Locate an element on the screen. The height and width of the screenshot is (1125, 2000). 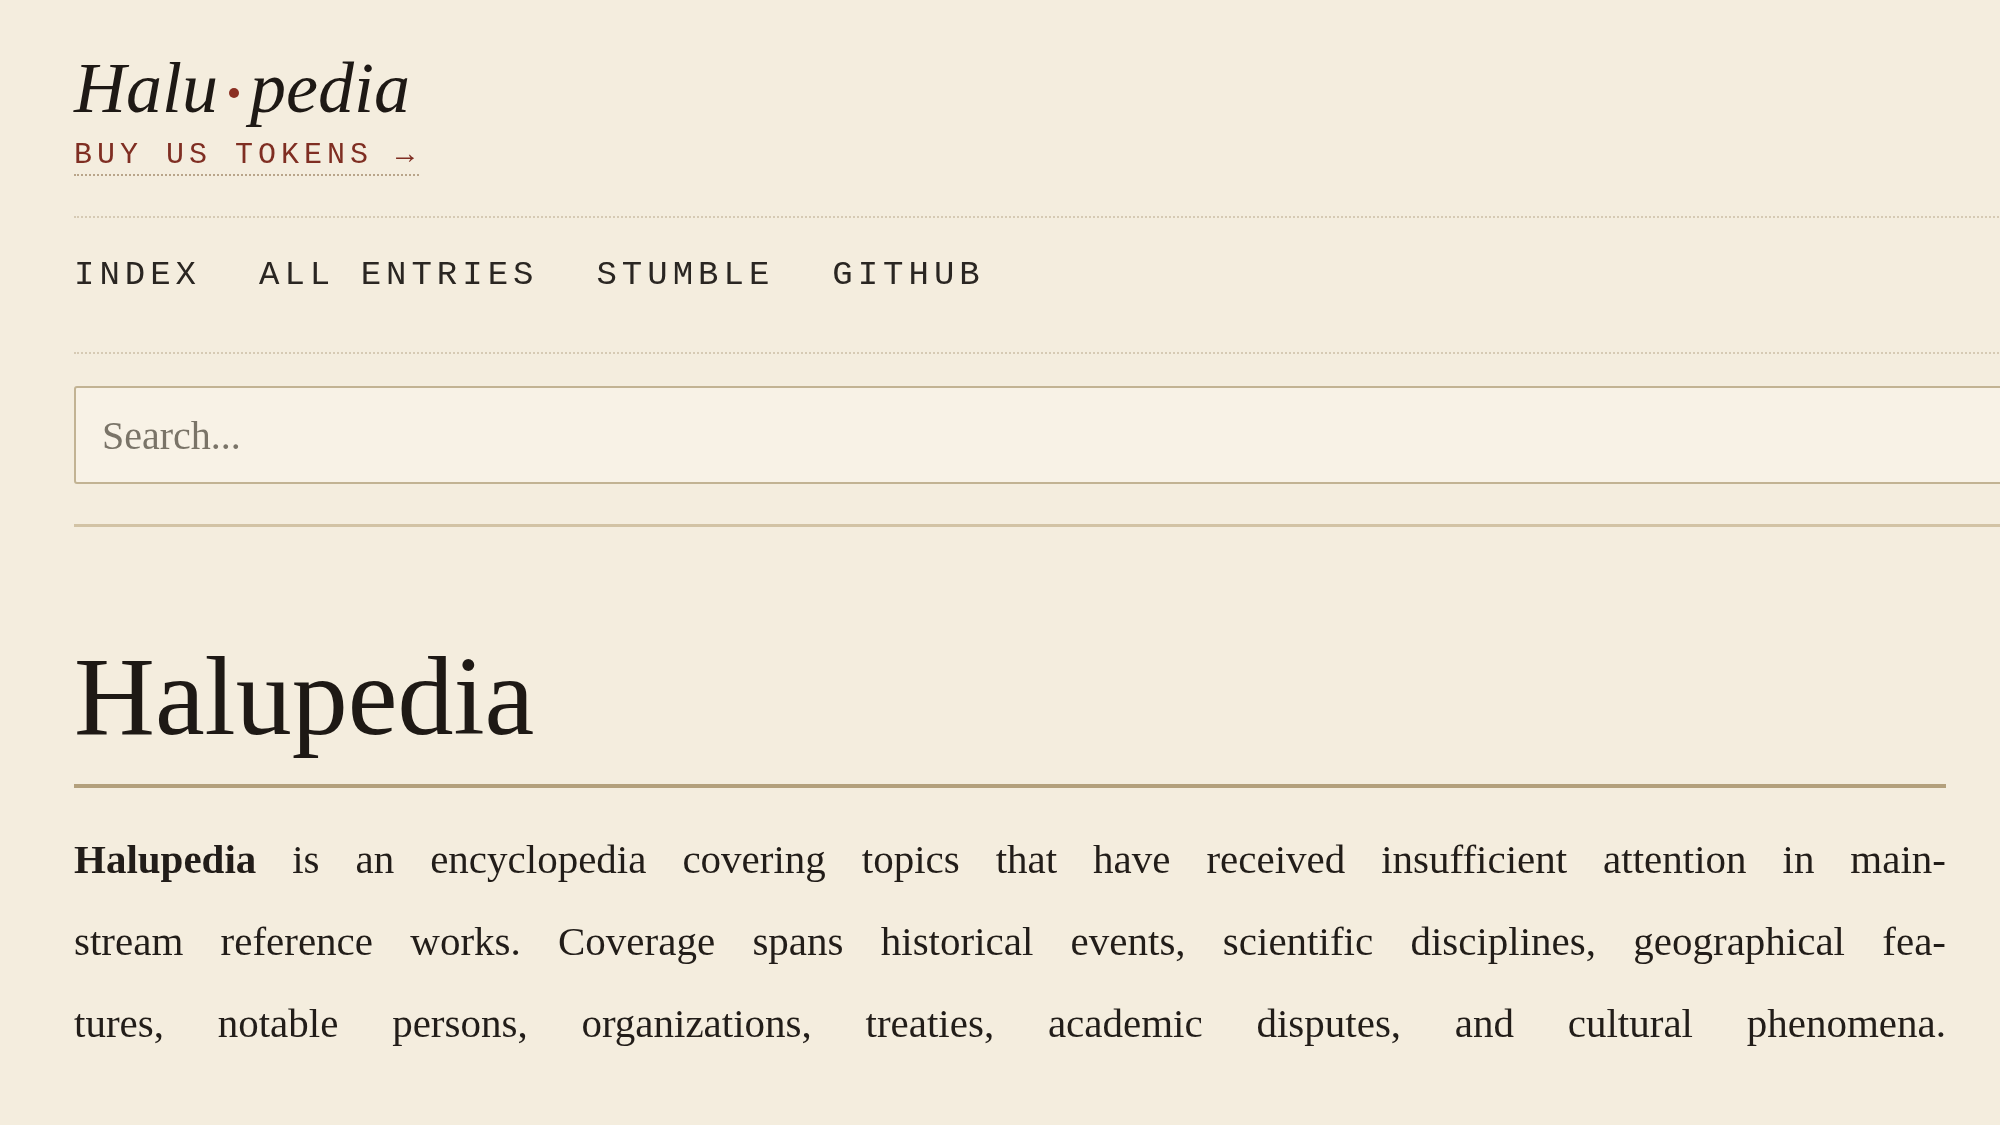
nav-link: ALL ENTRIES is located at coordinates (399, 275).